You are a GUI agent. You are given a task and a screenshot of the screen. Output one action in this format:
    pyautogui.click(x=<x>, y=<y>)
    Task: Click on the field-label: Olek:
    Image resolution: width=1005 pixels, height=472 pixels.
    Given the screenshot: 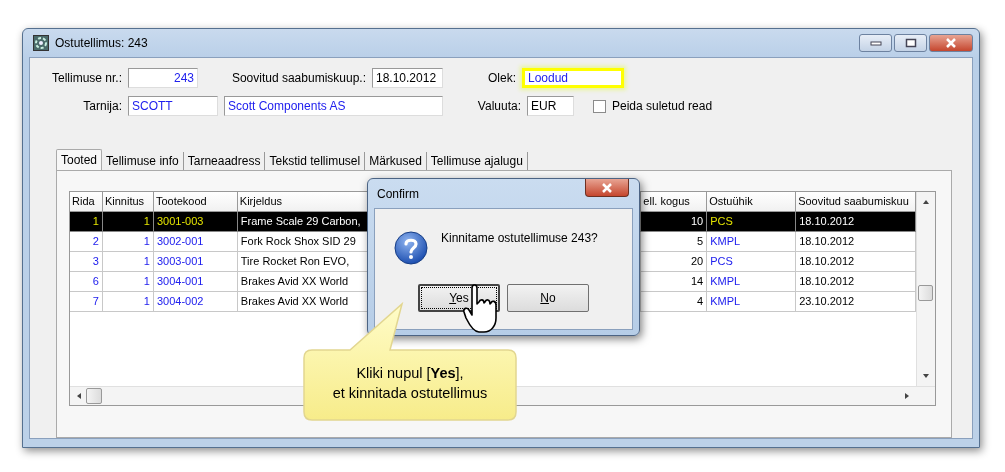 What is the action you would take?
    pyautogui.click(x=502, y=78)
    